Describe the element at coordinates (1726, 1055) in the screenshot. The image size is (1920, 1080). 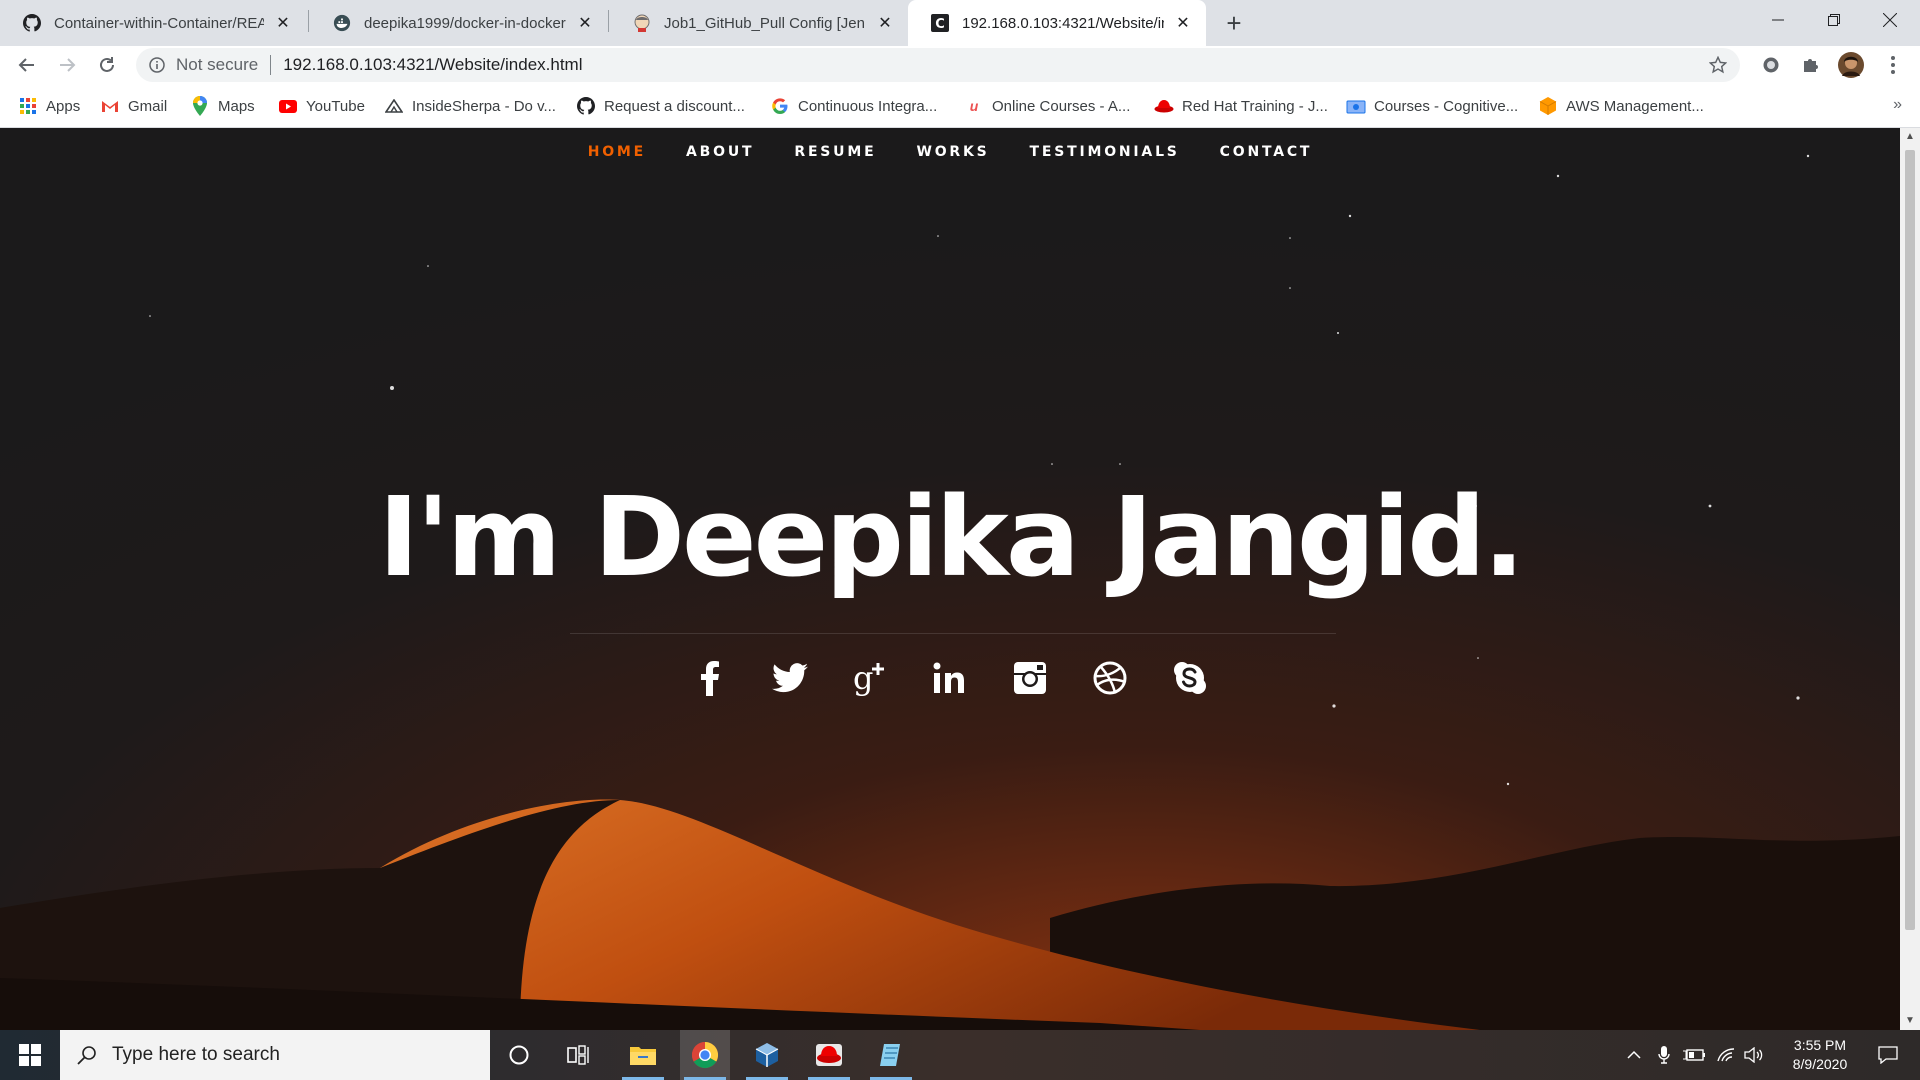
I see `wifi-icon` at that location.